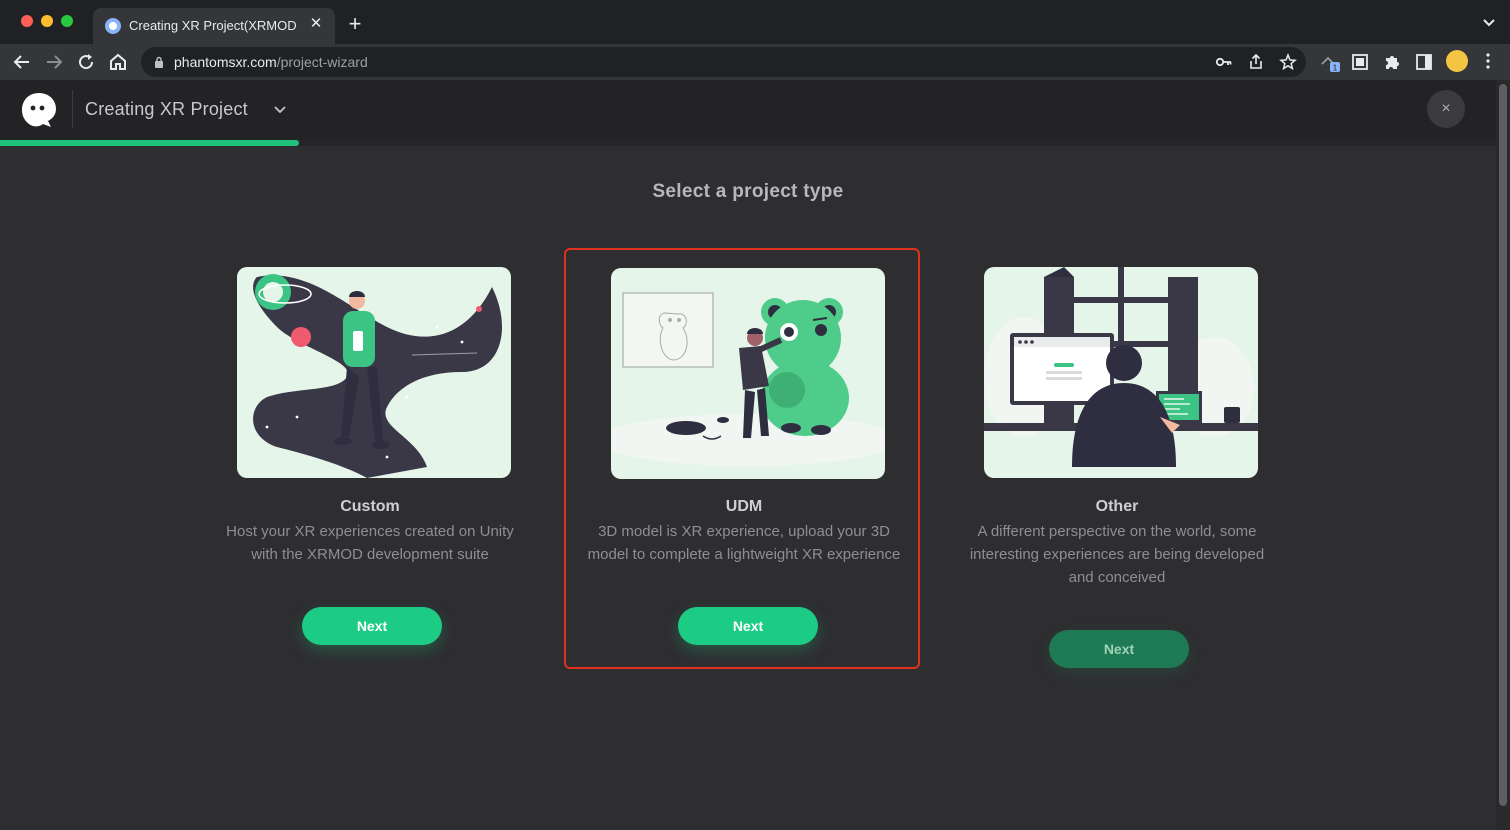 The image size is (1510, 830). Describe the element at coordinates (1457, 61) in the screenshot. I see `profile-avatar` at that location.